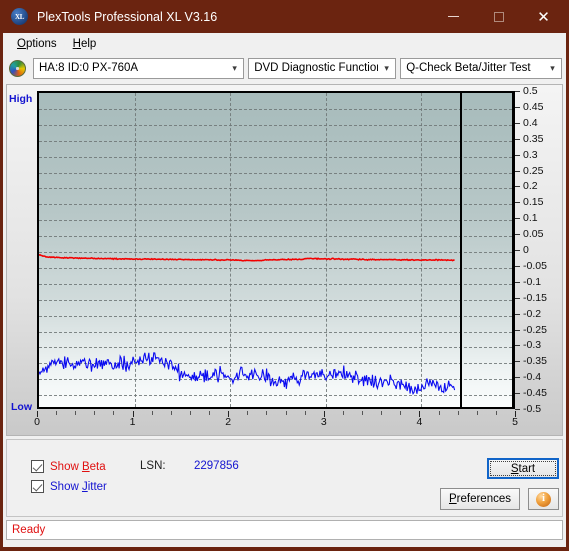 The image size is (569, 551). I want to click on test-select: Q-Check Beta/Jitter Test ▾, so click(481, 68).